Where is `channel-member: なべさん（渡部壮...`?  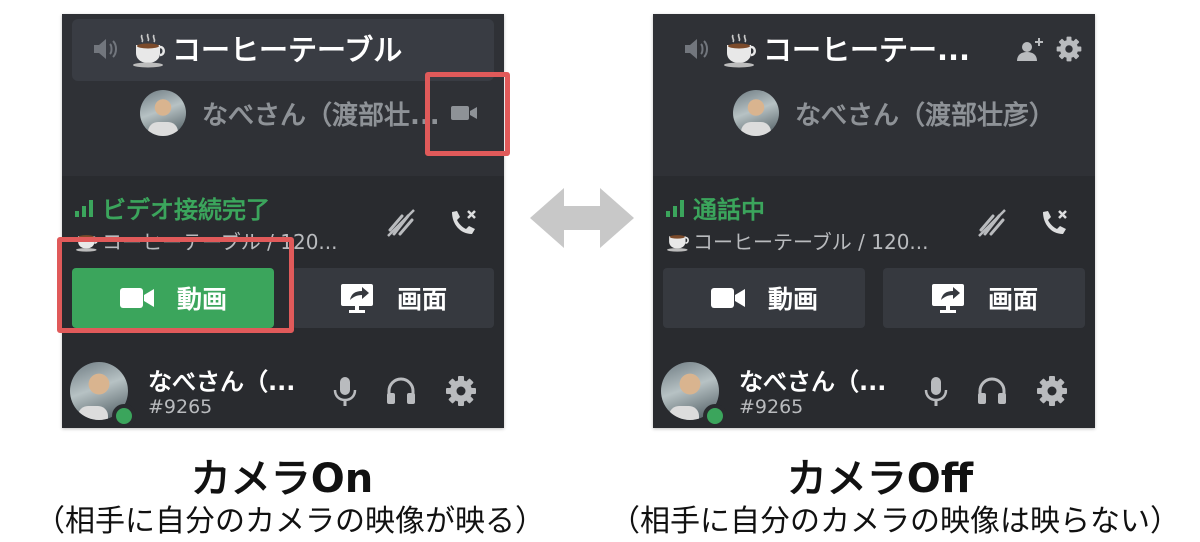
channel-member: なべさん（渡部壮... is located at coordinates (308, 113).